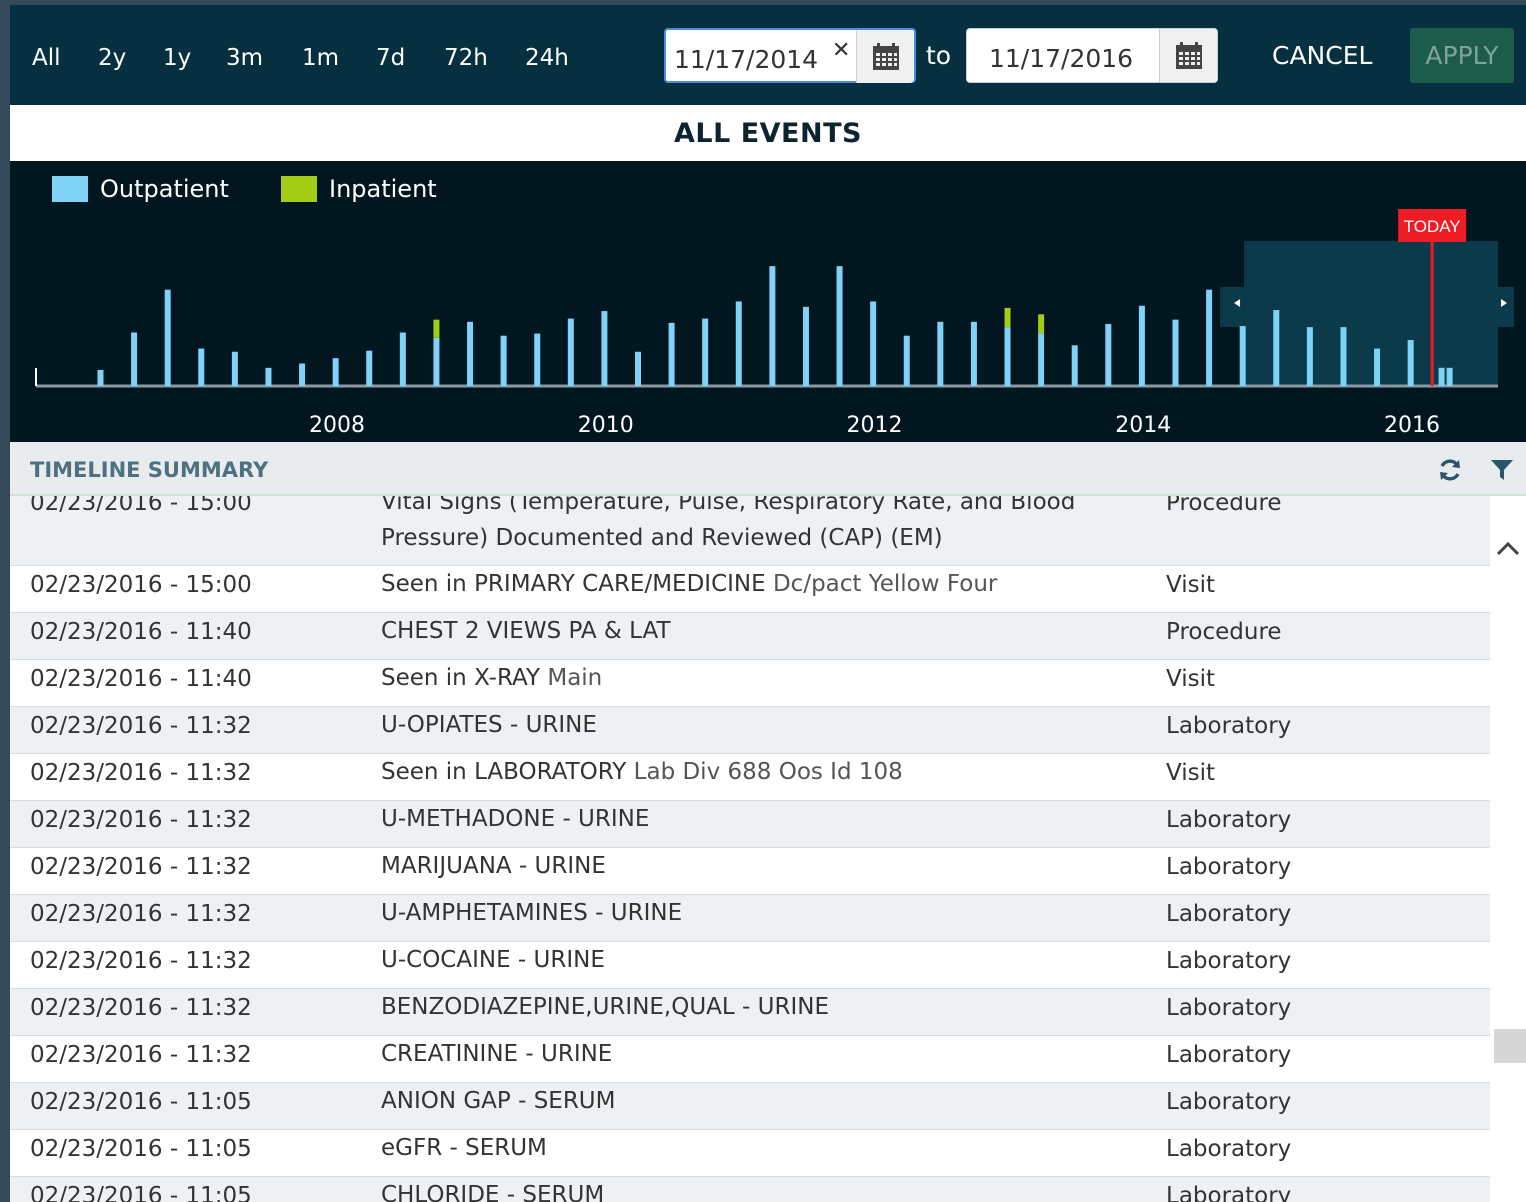  I want to click on range-7d-button: 7d, so click(390, 58).